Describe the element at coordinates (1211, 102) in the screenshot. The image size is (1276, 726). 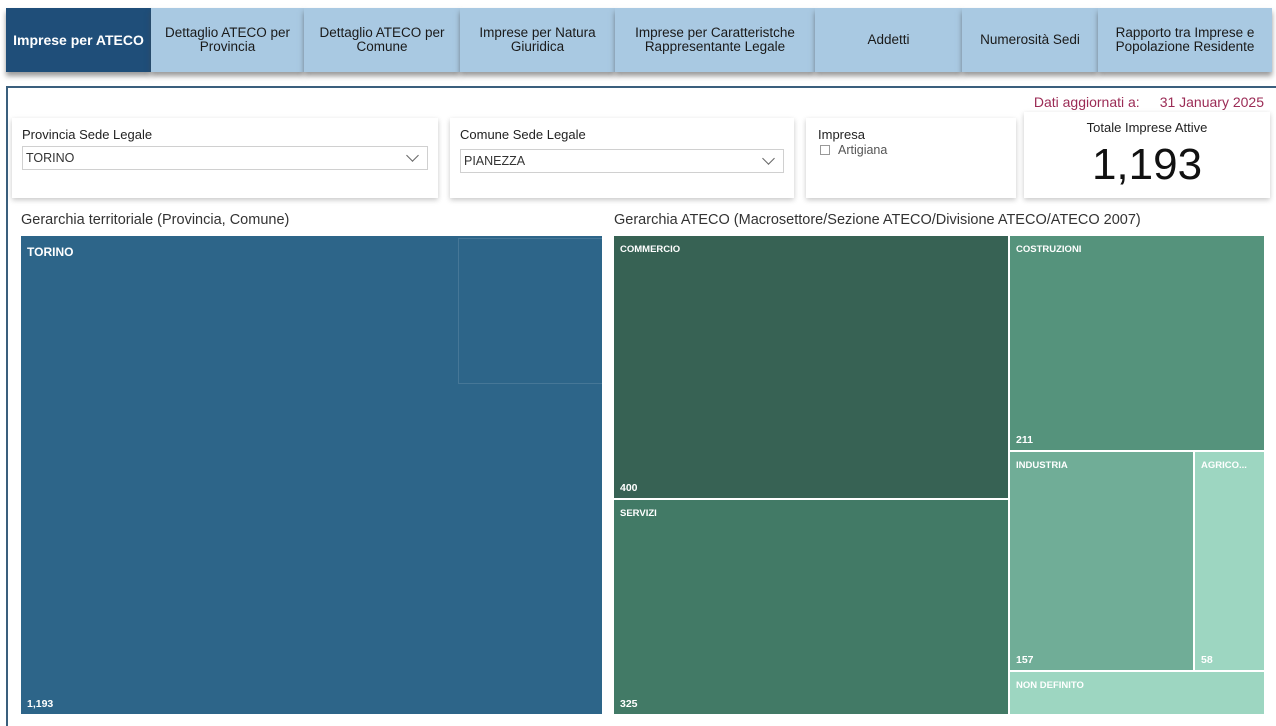
I see `last-updated-date: 31 January 2025` at that location.